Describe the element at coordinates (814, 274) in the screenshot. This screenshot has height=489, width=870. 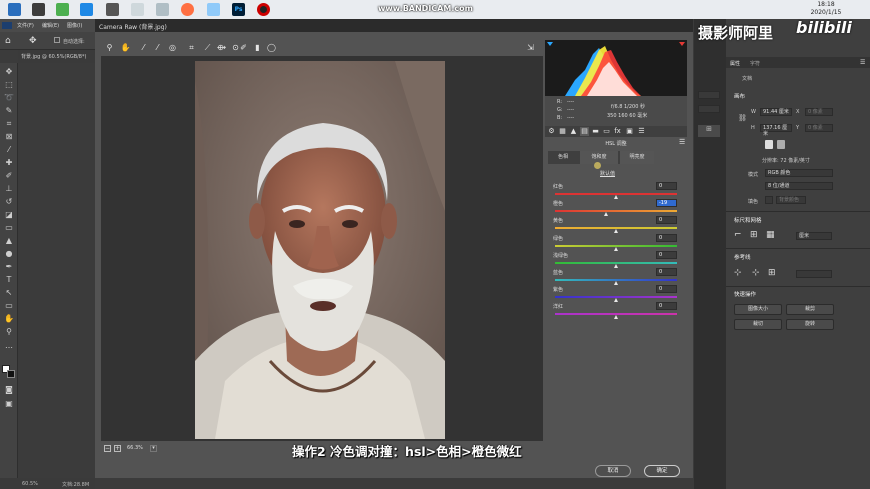
I see `guide-style-select` at that location.